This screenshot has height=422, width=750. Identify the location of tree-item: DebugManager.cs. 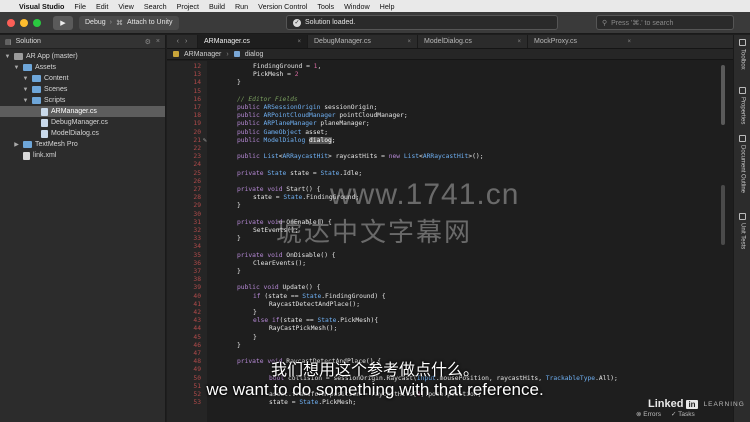
(82, 122).